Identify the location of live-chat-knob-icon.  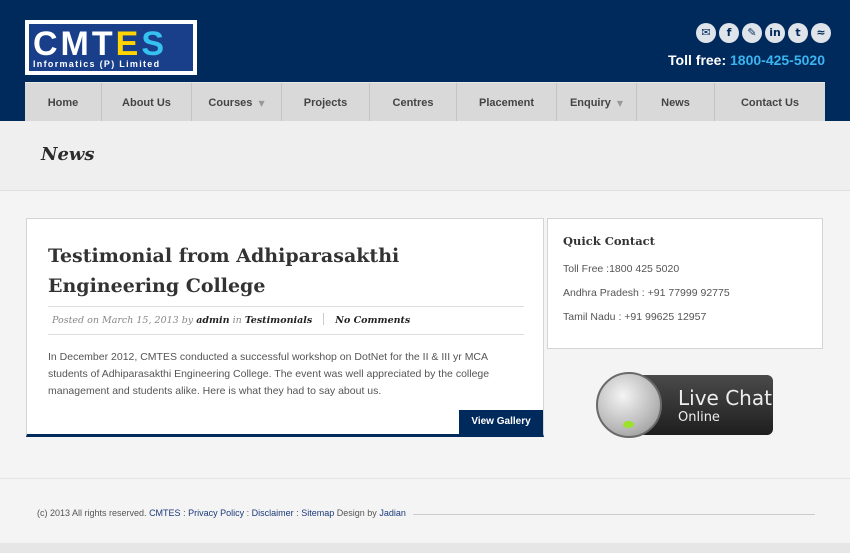
(629, 405).